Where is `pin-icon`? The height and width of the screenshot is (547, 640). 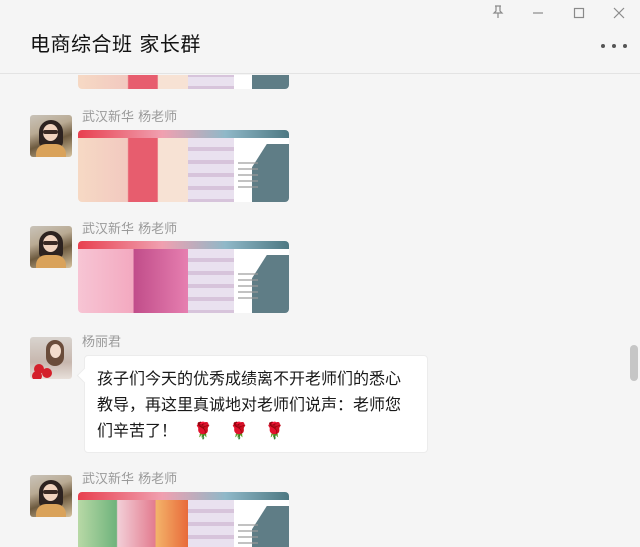
pin-icon is located at coordinates (498, 15).